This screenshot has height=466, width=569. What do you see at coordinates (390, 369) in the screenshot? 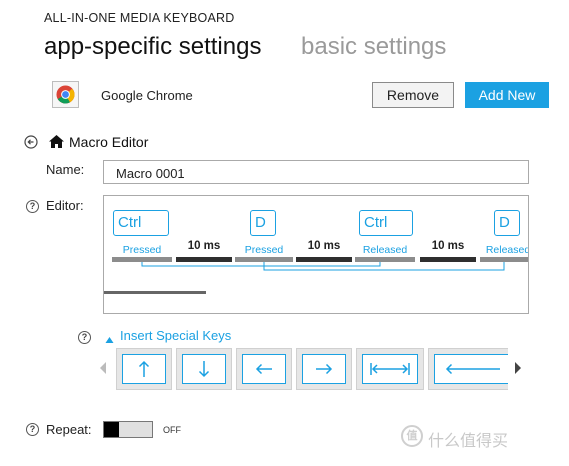
I see `tab-key-icon` at bounding box center [390, 369].